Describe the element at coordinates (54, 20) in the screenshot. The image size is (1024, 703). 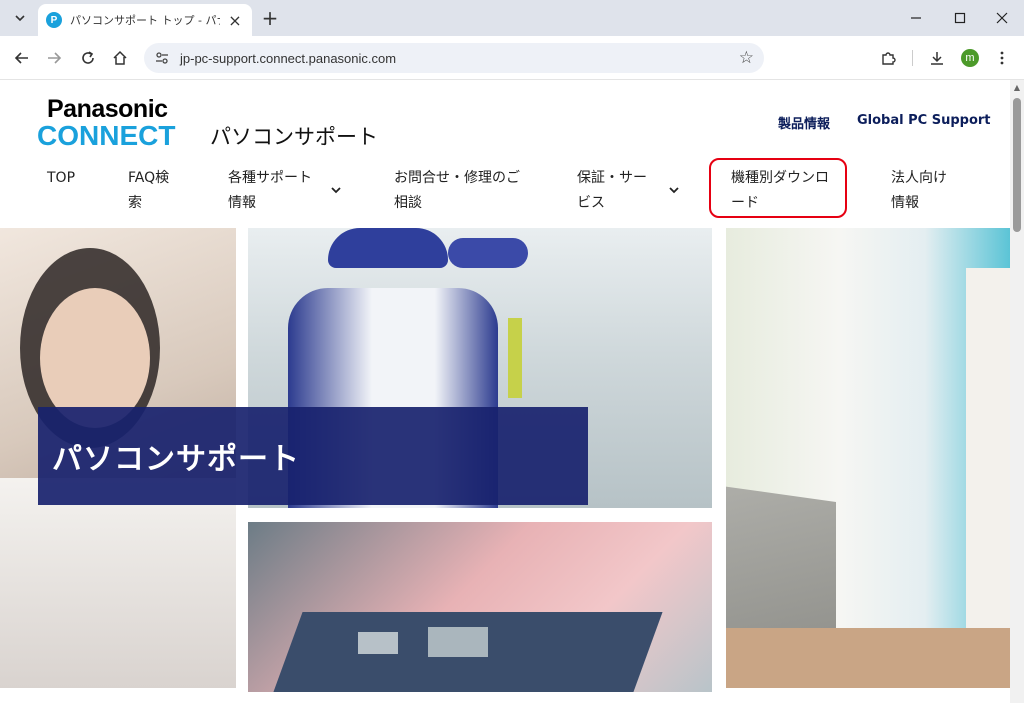
I see `panasonic-favicon-icon: P` at that location.